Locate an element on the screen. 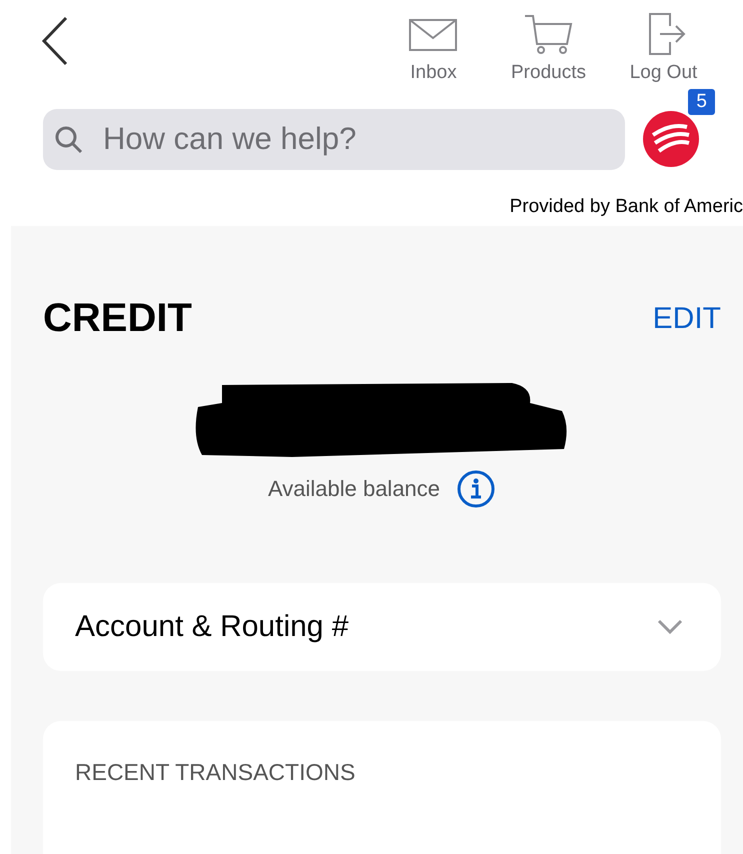  balance-label: Available balance is located at coordinates (354, 489).